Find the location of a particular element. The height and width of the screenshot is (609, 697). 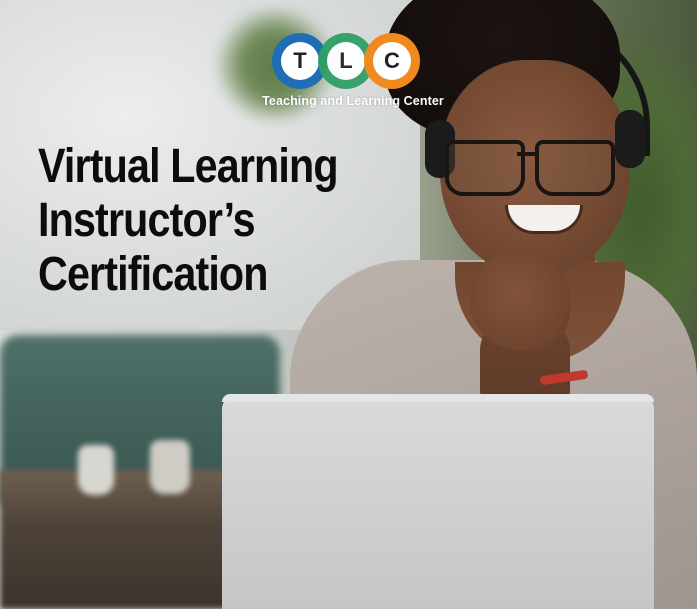

title-line: Instructor’s is located at coordinates (147, 220).